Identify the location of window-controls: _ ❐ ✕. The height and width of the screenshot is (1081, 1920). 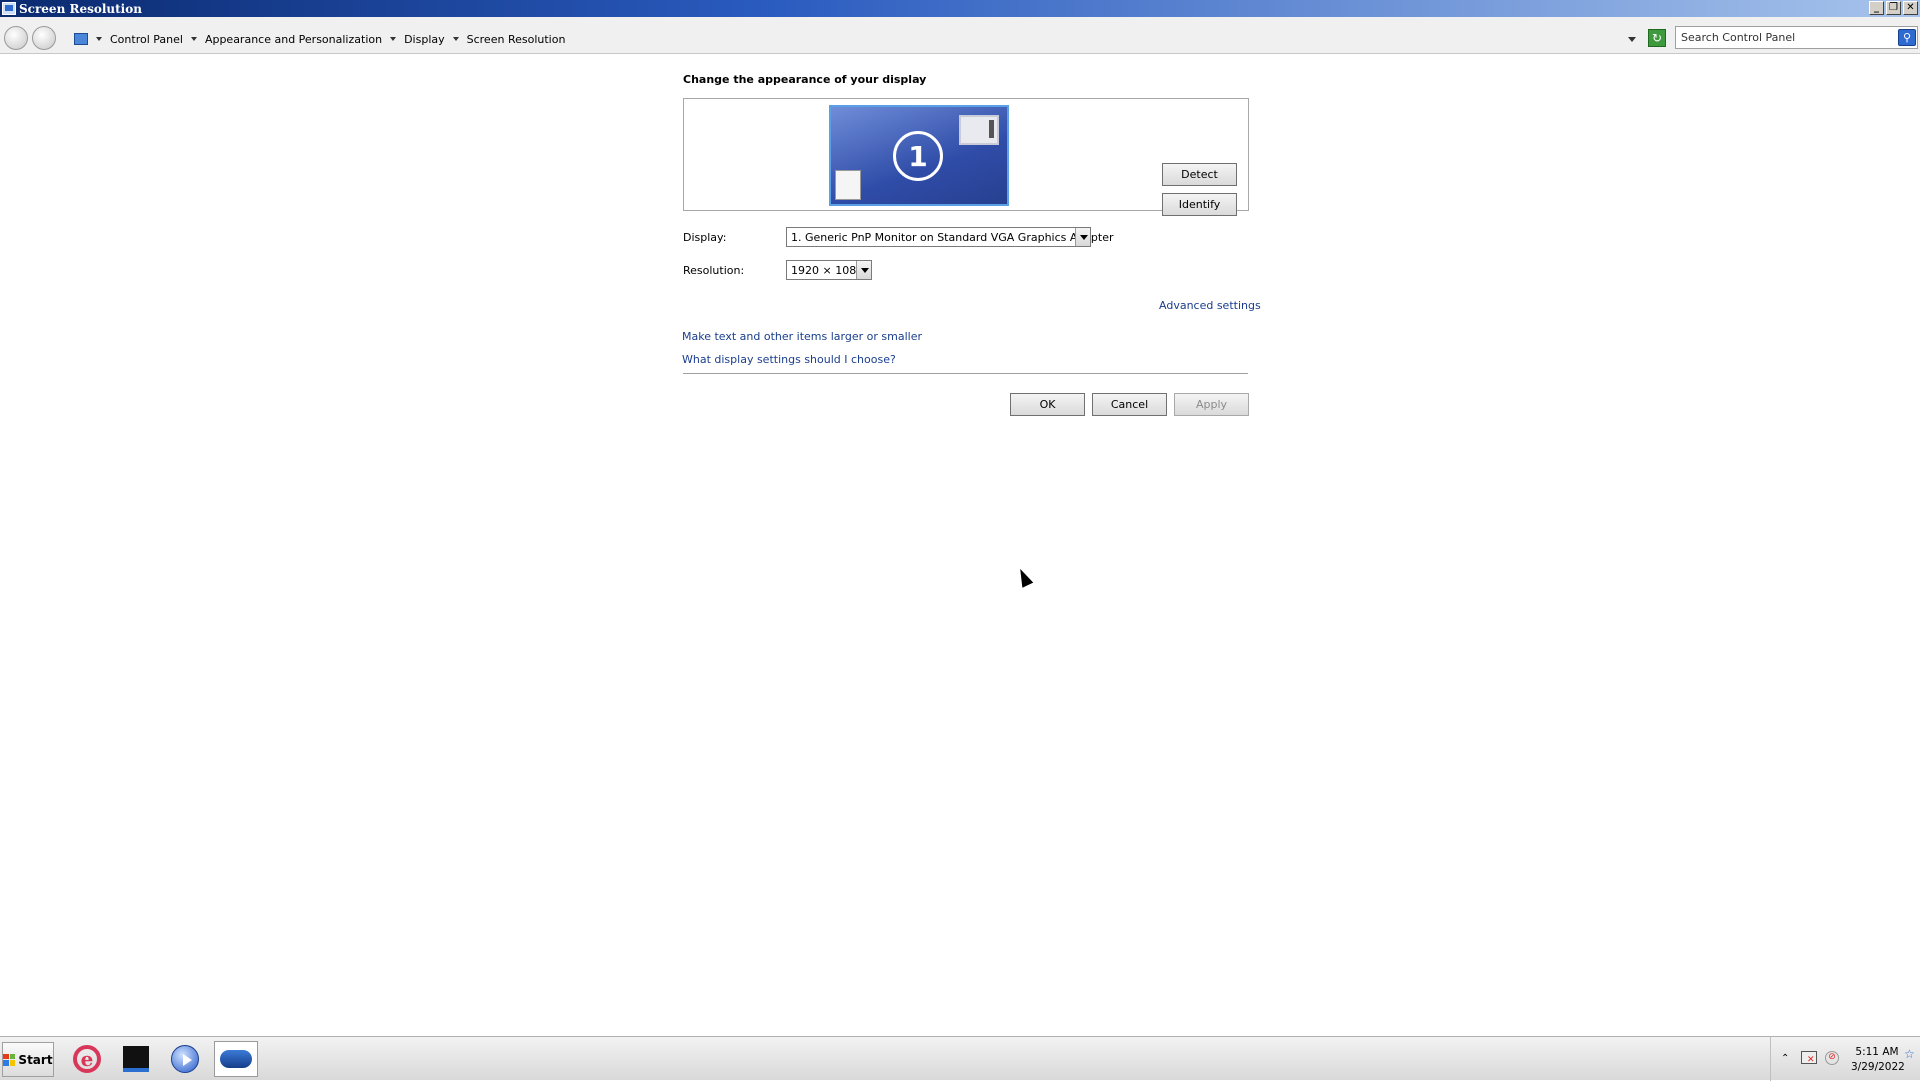
(1893, 8).